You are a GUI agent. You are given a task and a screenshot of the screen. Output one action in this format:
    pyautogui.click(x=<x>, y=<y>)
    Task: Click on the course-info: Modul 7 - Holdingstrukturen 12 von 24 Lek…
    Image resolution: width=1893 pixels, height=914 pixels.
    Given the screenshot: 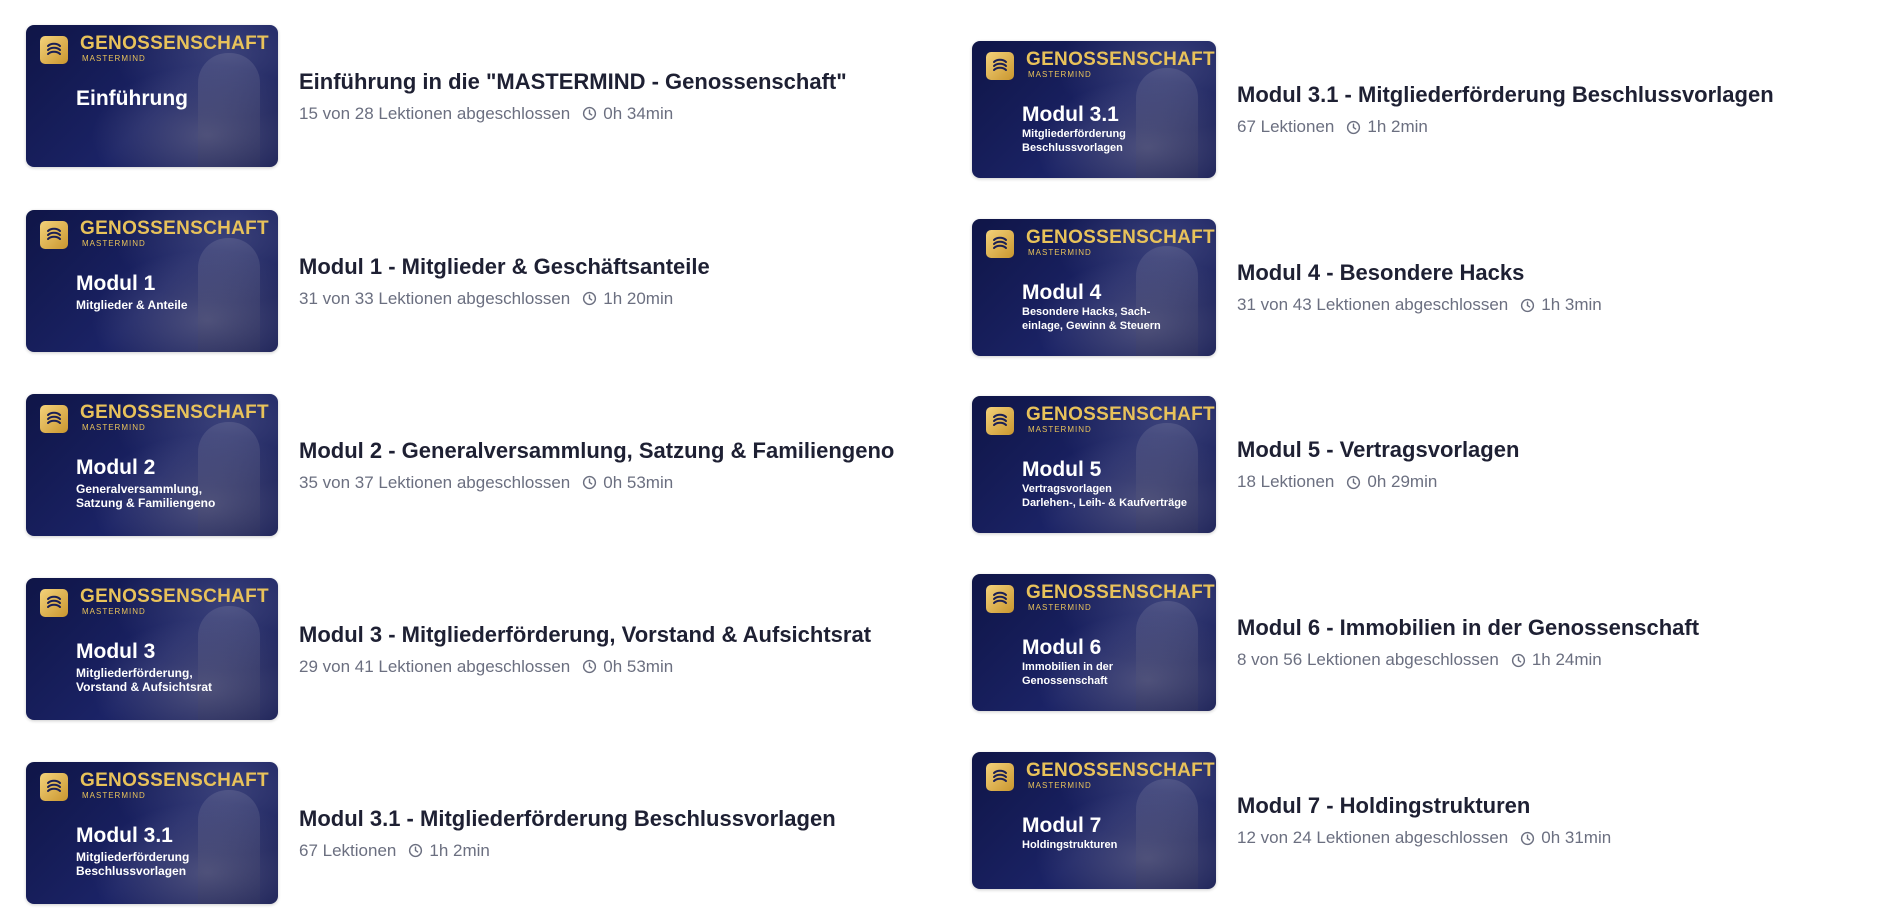 What is the action you would take?
    pyautogui.click(x=1424, y=820)
    